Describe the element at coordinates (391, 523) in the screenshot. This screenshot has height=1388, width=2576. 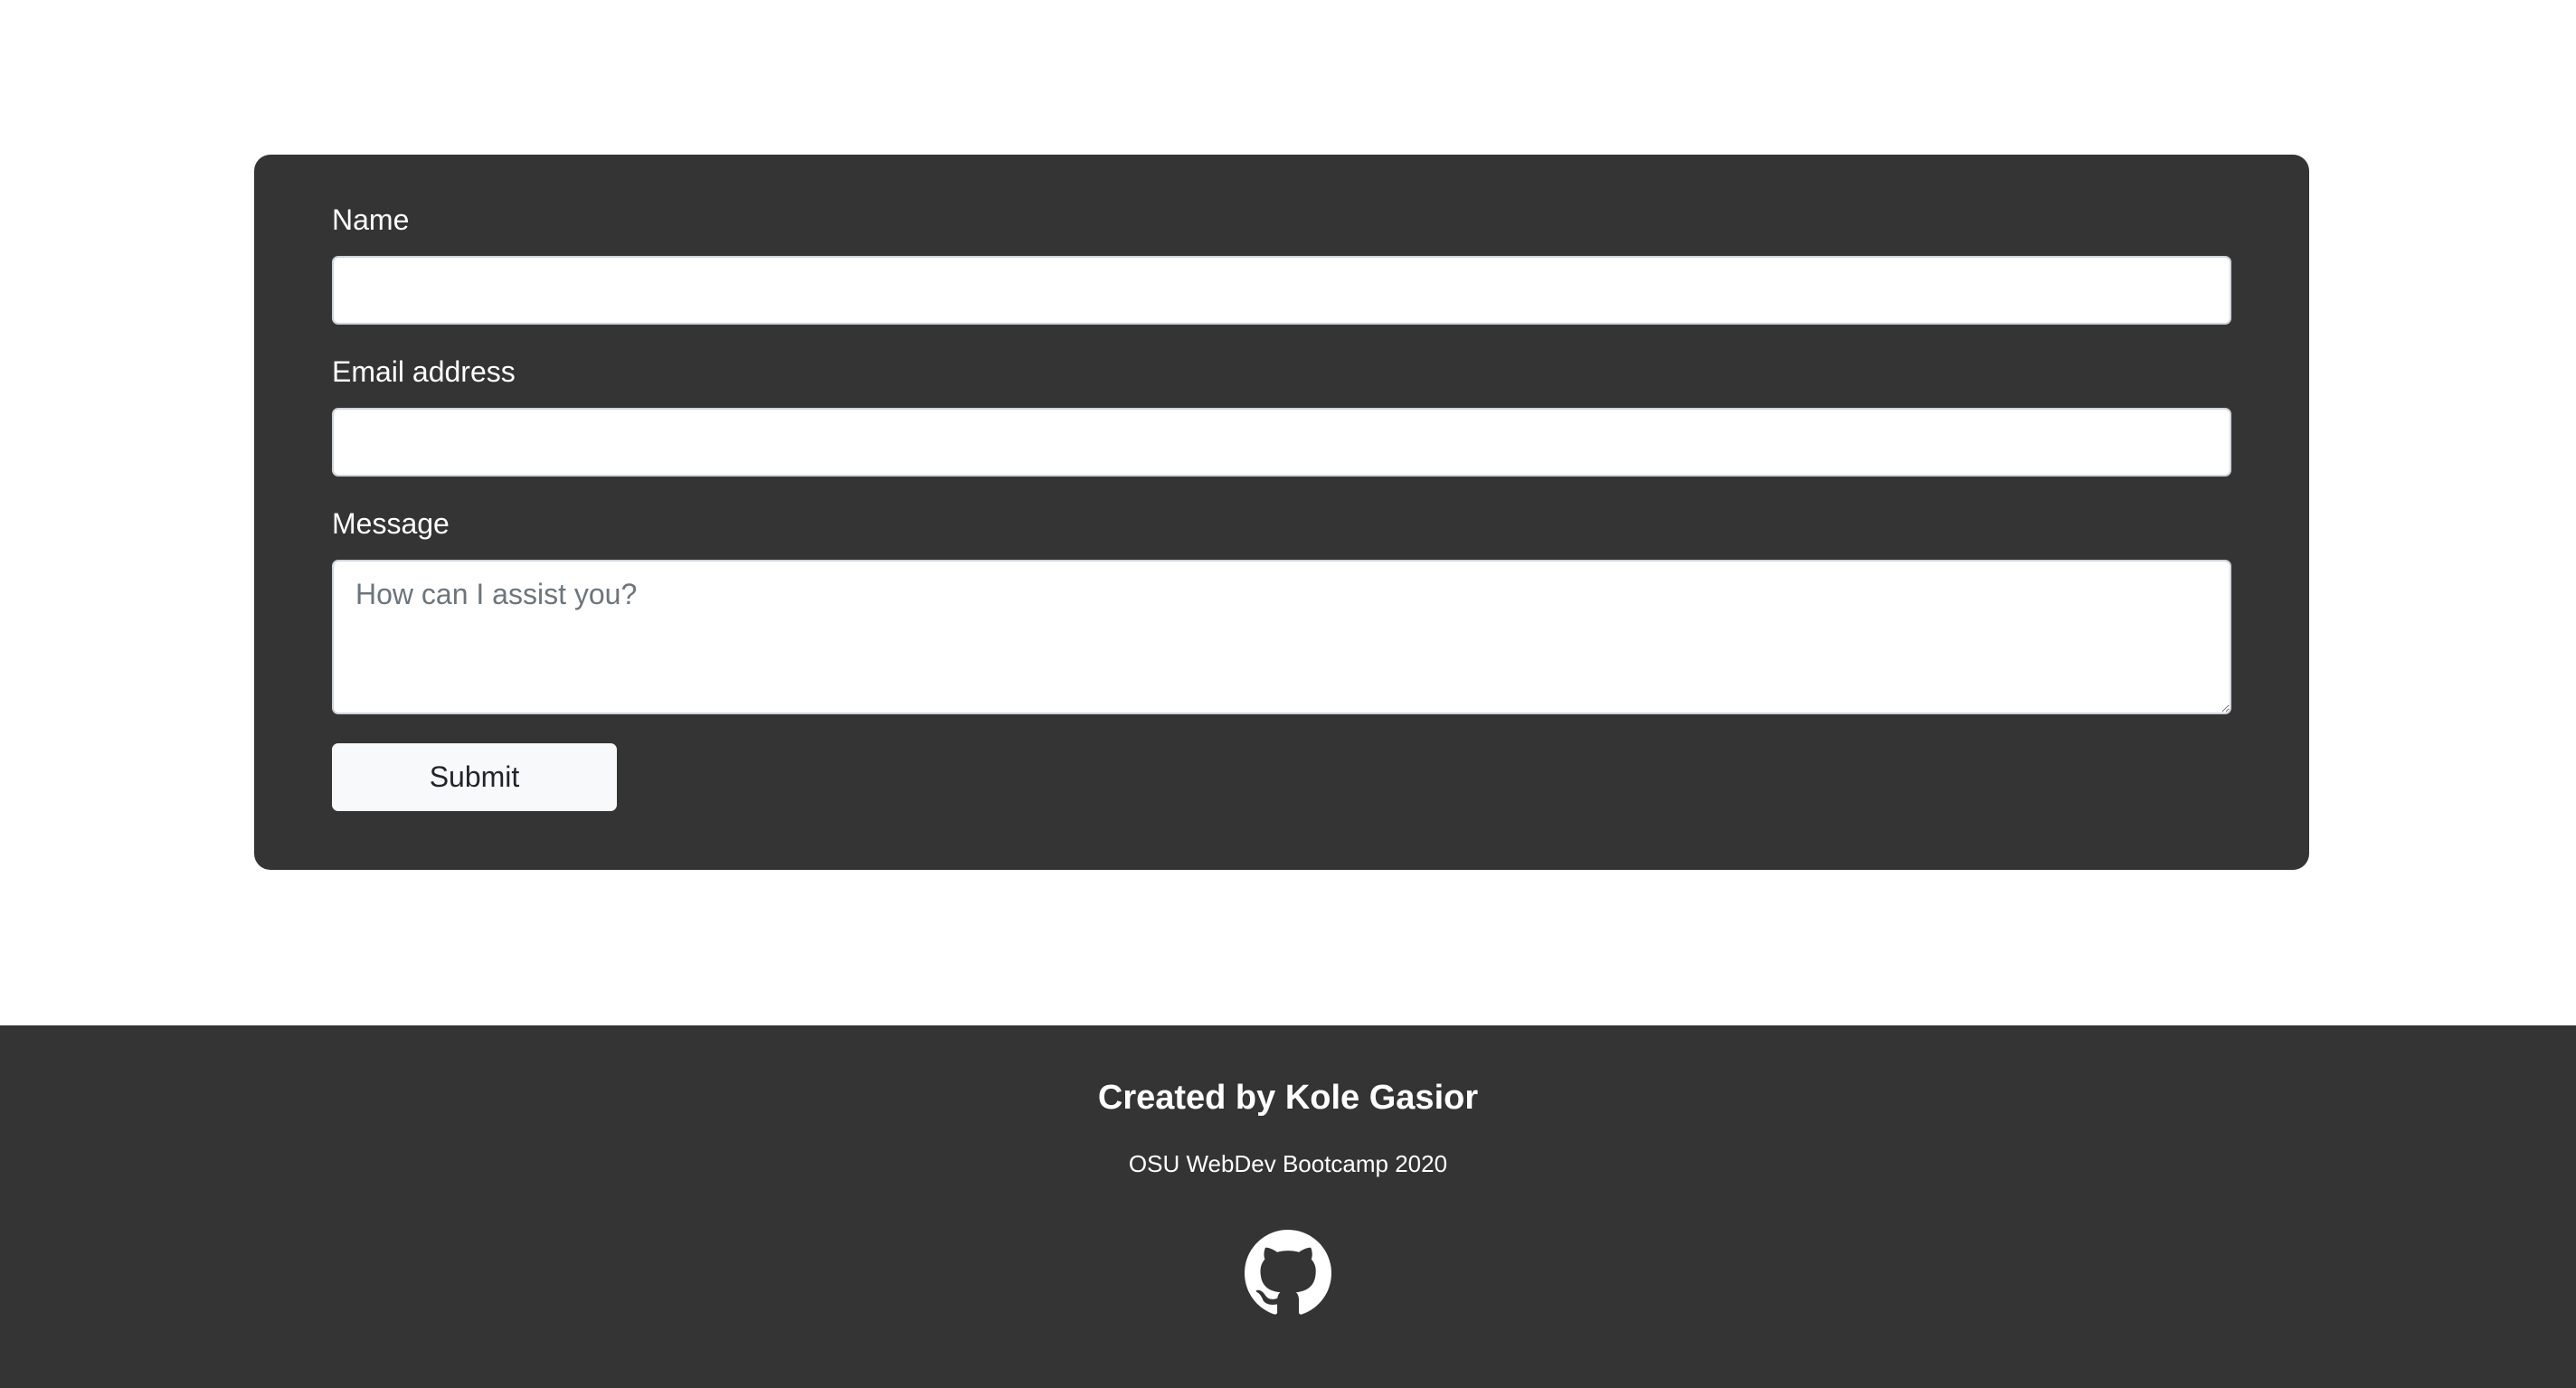
I see `message-label: Message` at that location.